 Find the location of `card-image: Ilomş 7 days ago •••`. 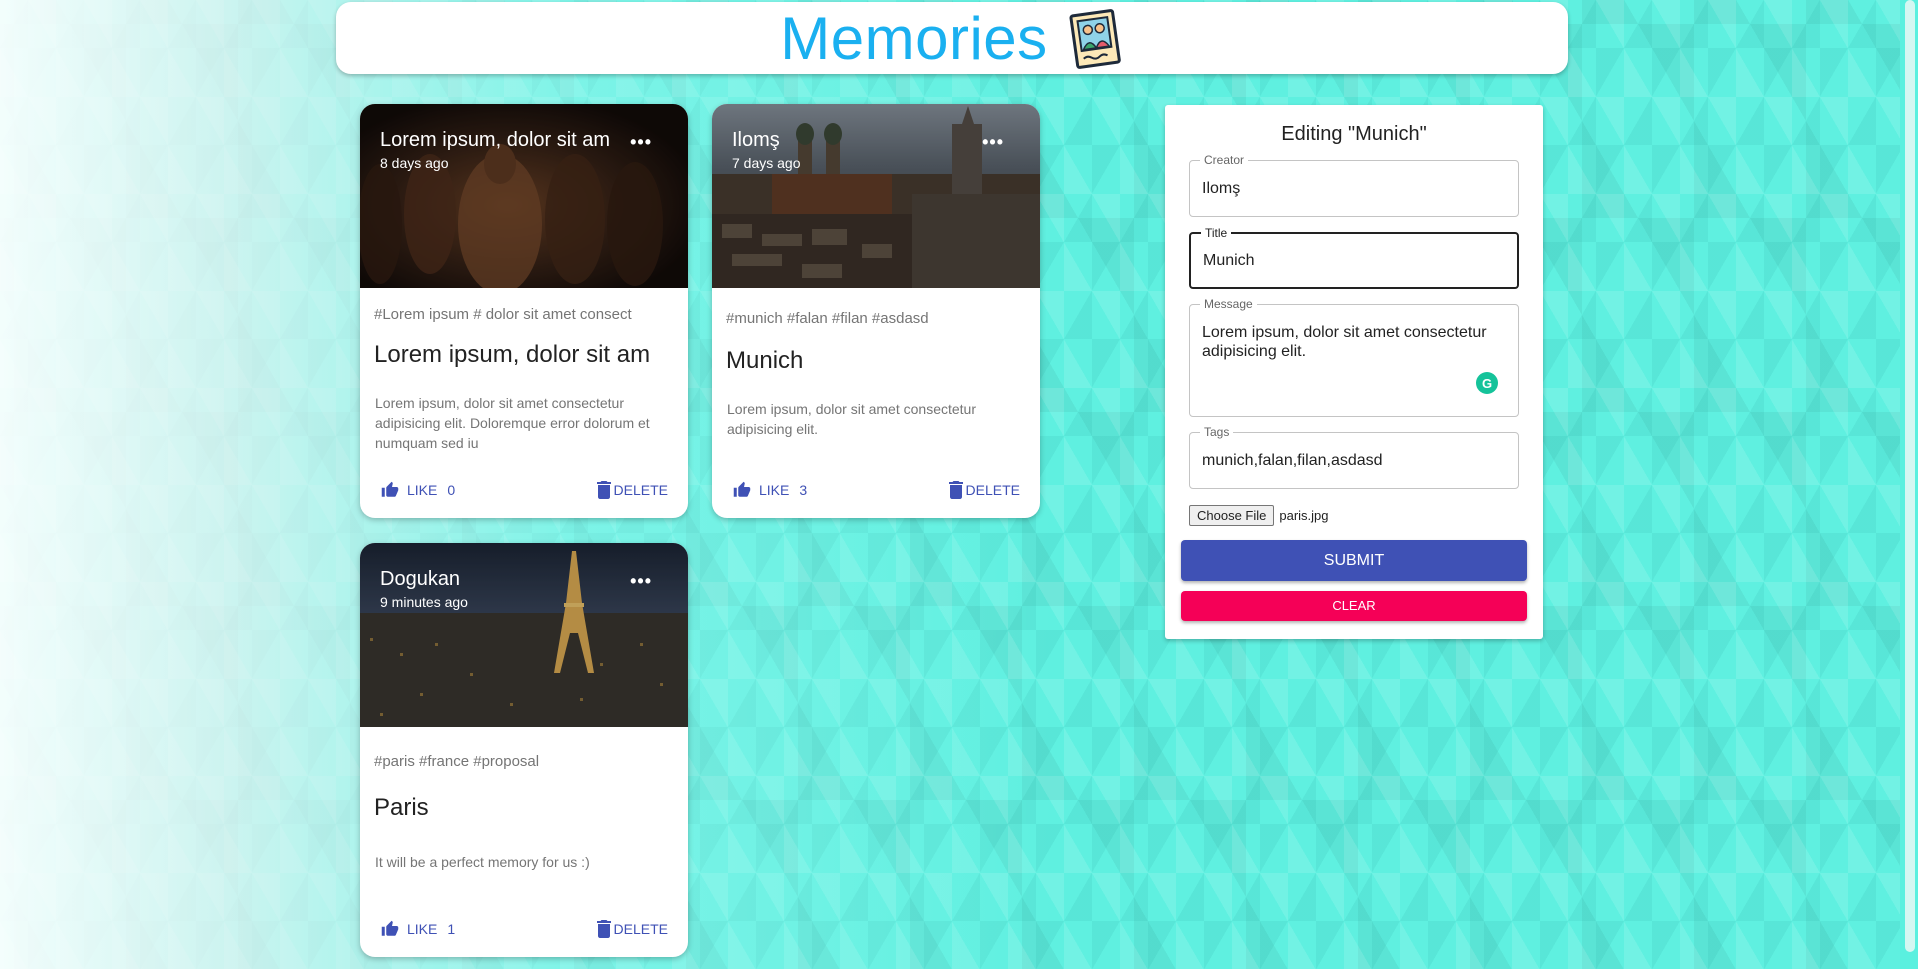

card-image: Ilomş 7 days ago ••• is located at coordinates (876, 196).